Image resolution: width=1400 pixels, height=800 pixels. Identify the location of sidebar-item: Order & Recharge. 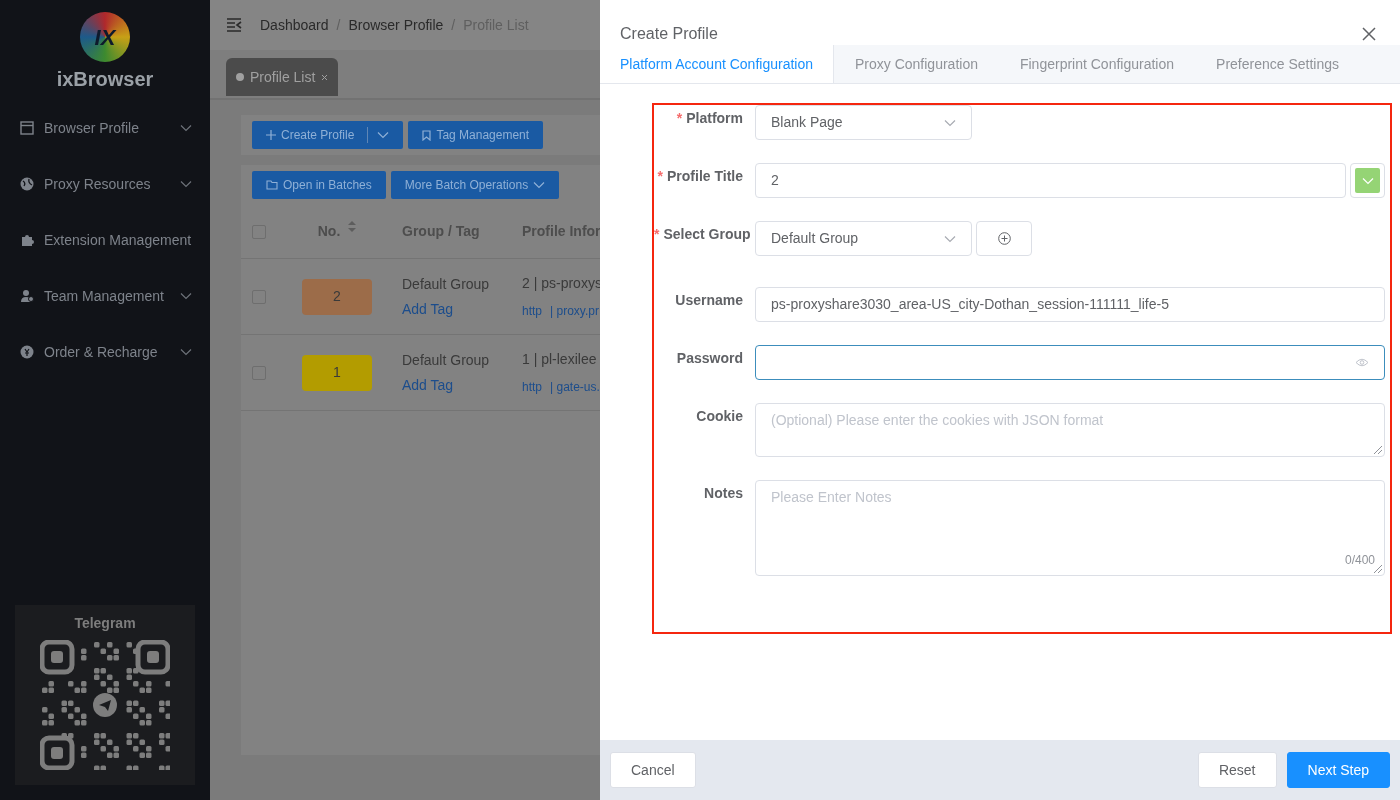
(105, 352).